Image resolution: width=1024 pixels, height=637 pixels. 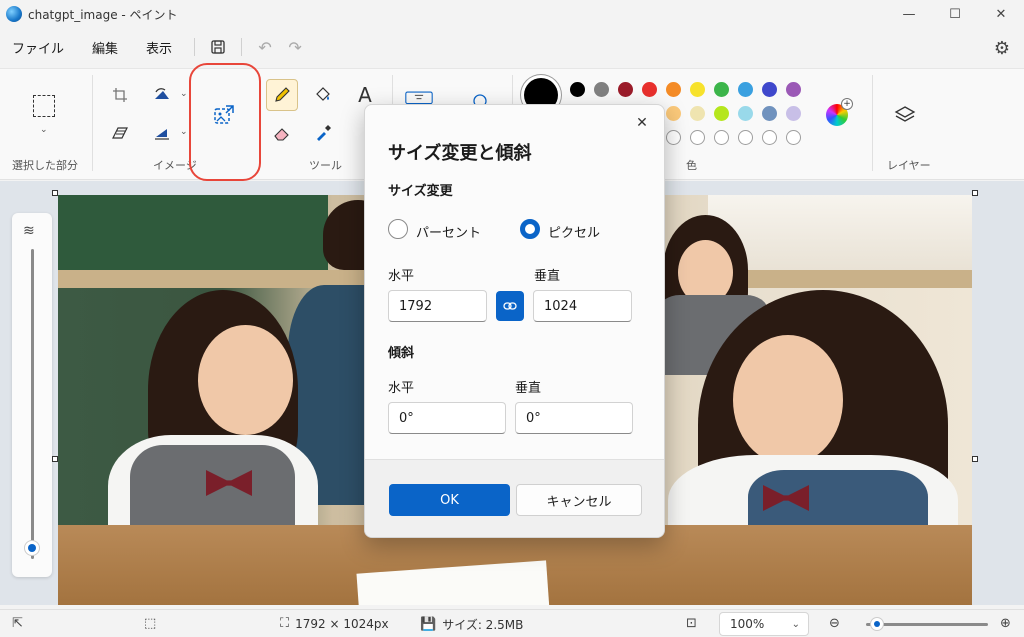 What do you see at coordinates (162, 95) in the screenshot?
I see `rotate-icon` at bounding box center [162, 95].